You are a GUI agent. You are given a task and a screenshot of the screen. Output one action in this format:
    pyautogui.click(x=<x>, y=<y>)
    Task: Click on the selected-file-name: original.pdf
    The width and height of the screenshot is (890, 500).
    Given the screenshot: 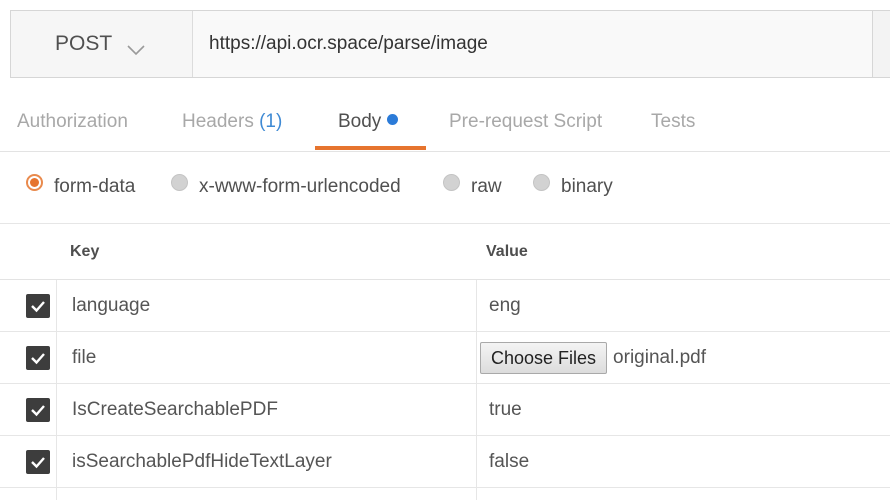 What is the action you would take?
    pyautogui.click(x=659, y=357)
    